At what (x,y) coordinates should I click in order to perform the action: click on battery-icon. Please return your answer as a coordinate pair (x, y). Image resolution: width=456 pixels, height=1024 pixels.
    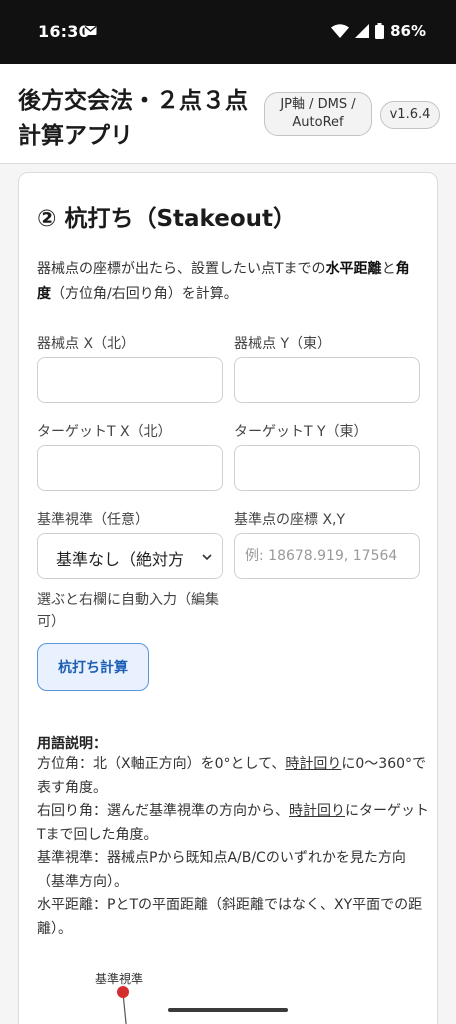
    Looking at the image, I should click on (380, 31).